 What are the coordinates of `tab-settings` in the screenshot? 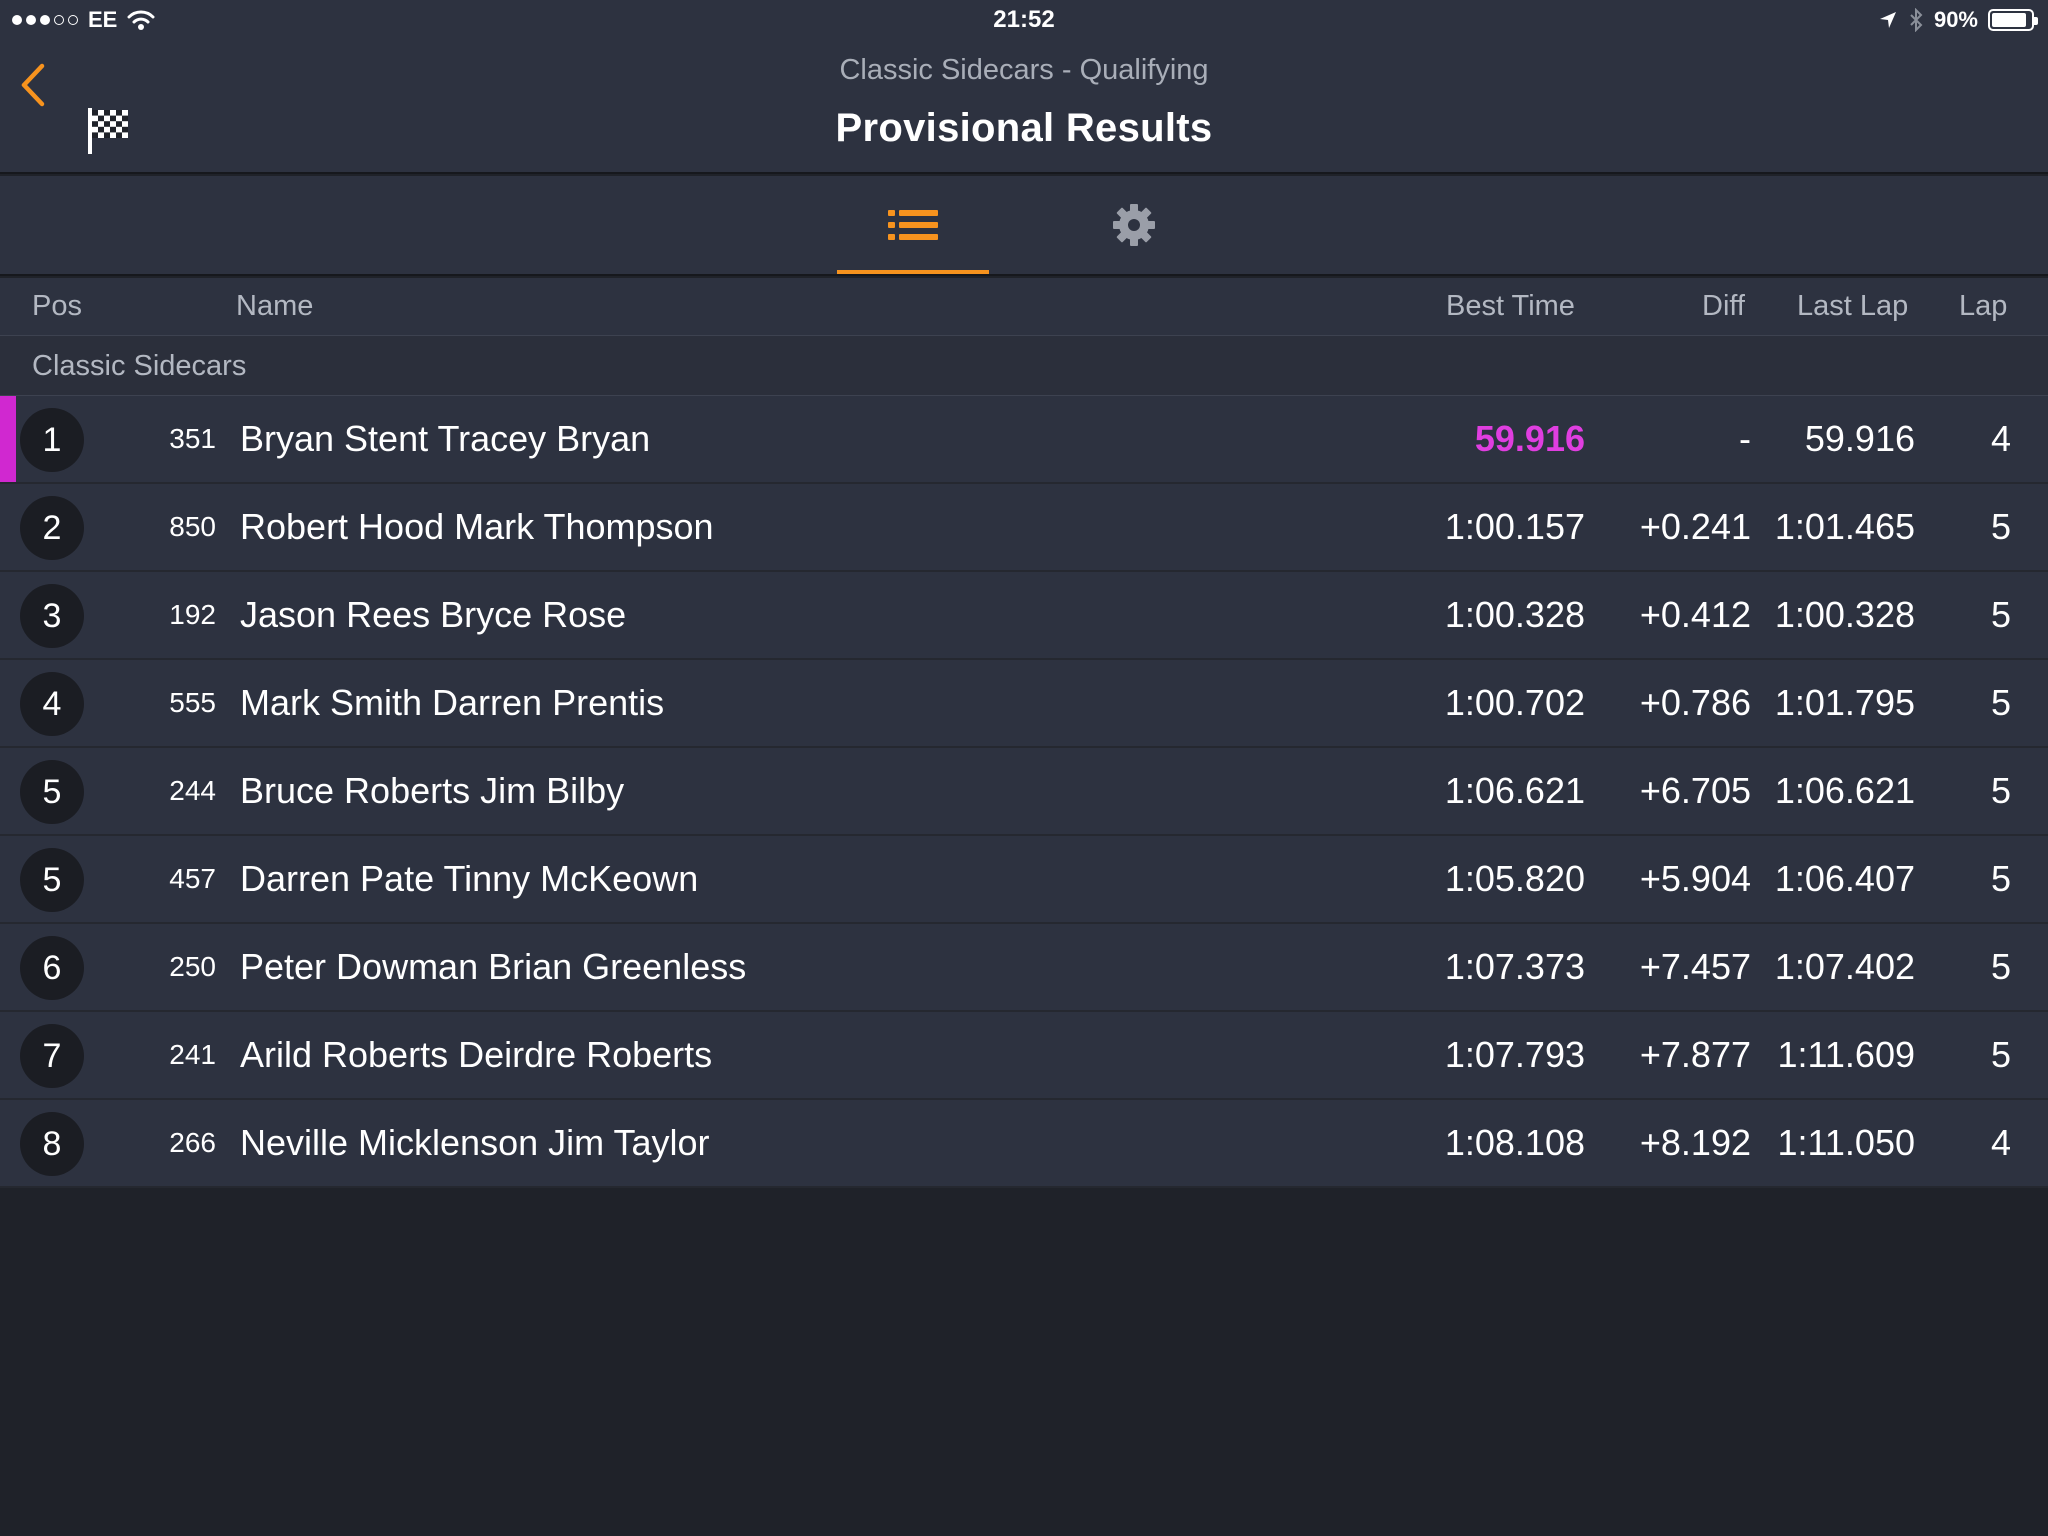 It's located at (1134, 225).